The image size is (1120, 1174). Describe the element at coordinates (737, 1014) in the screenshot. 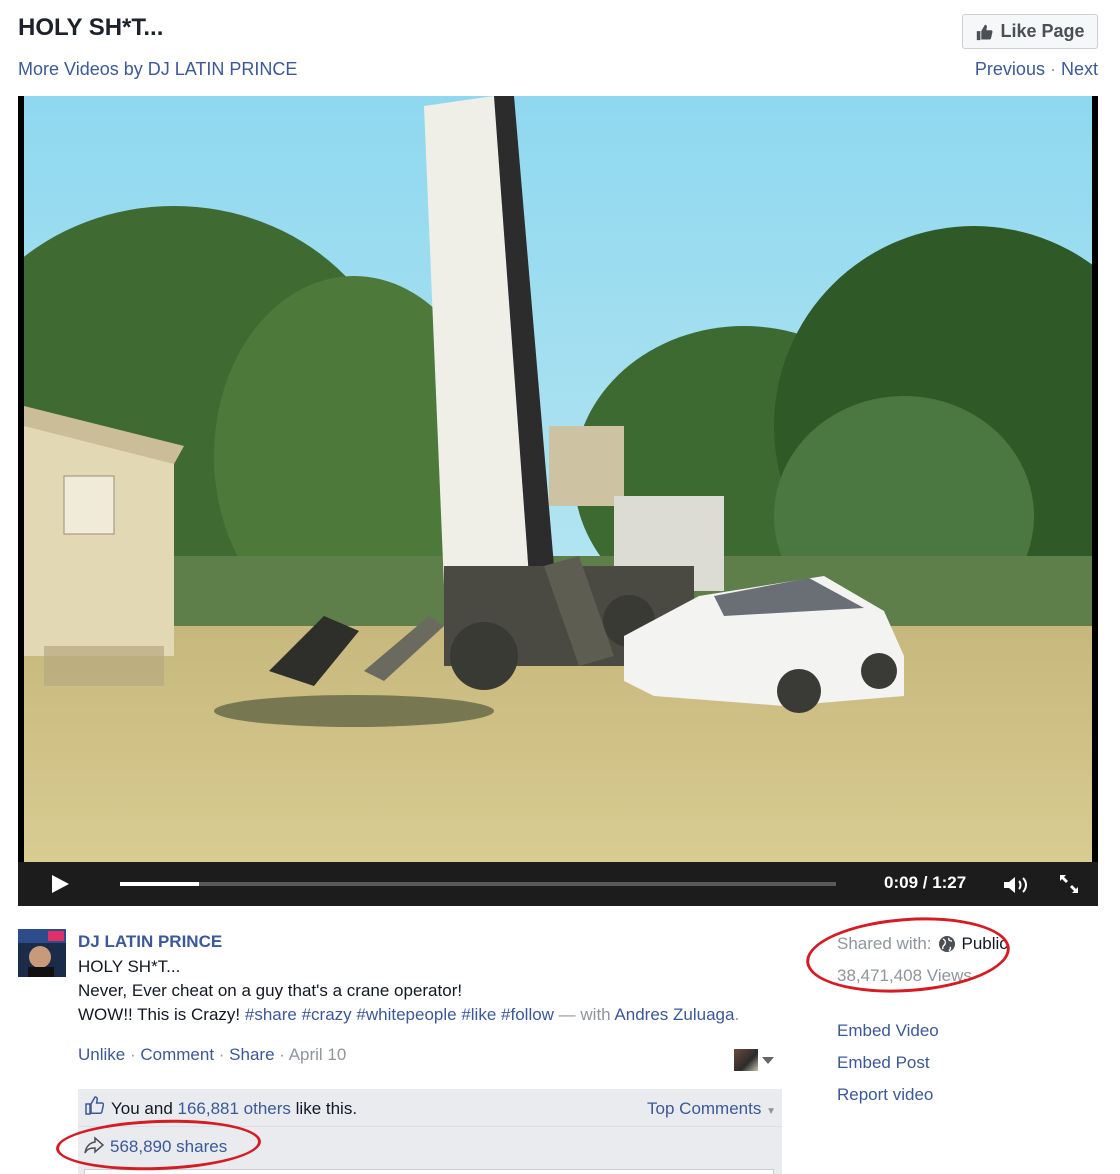

I see `with-end: .` at that location.